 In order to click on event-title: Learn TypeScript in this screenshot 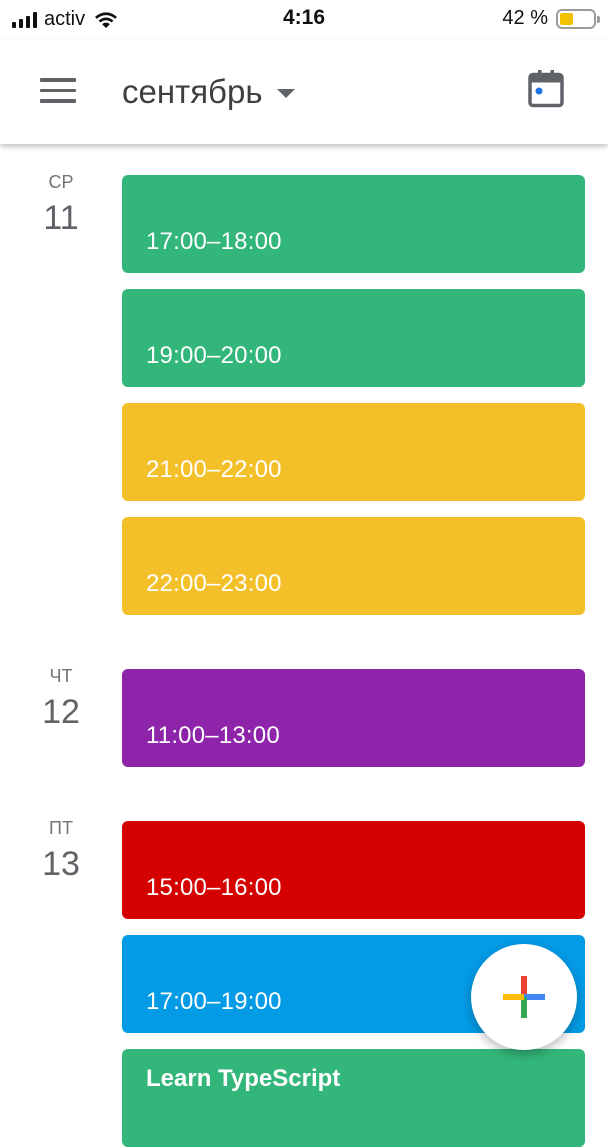, I will do `click(243, 1078)`.